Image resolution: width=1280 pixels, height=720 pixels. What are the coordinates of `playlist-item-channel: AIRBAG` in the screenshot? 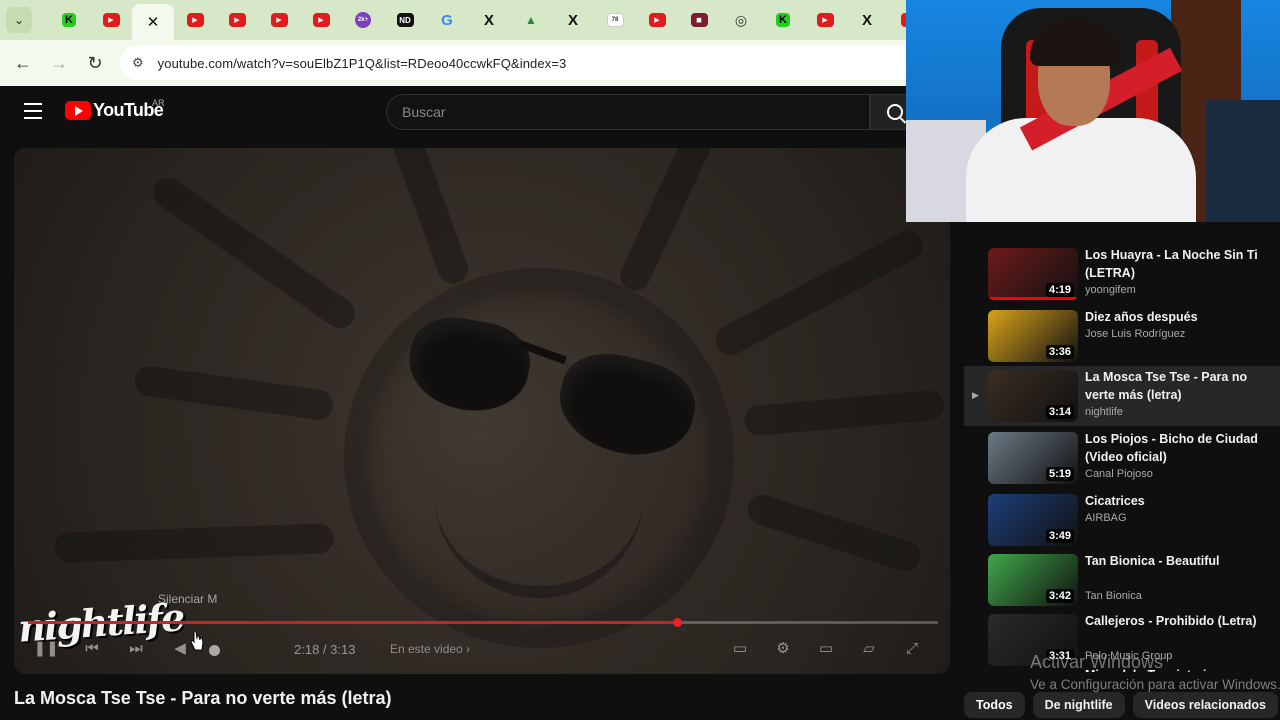 It's located at (1106, 518).